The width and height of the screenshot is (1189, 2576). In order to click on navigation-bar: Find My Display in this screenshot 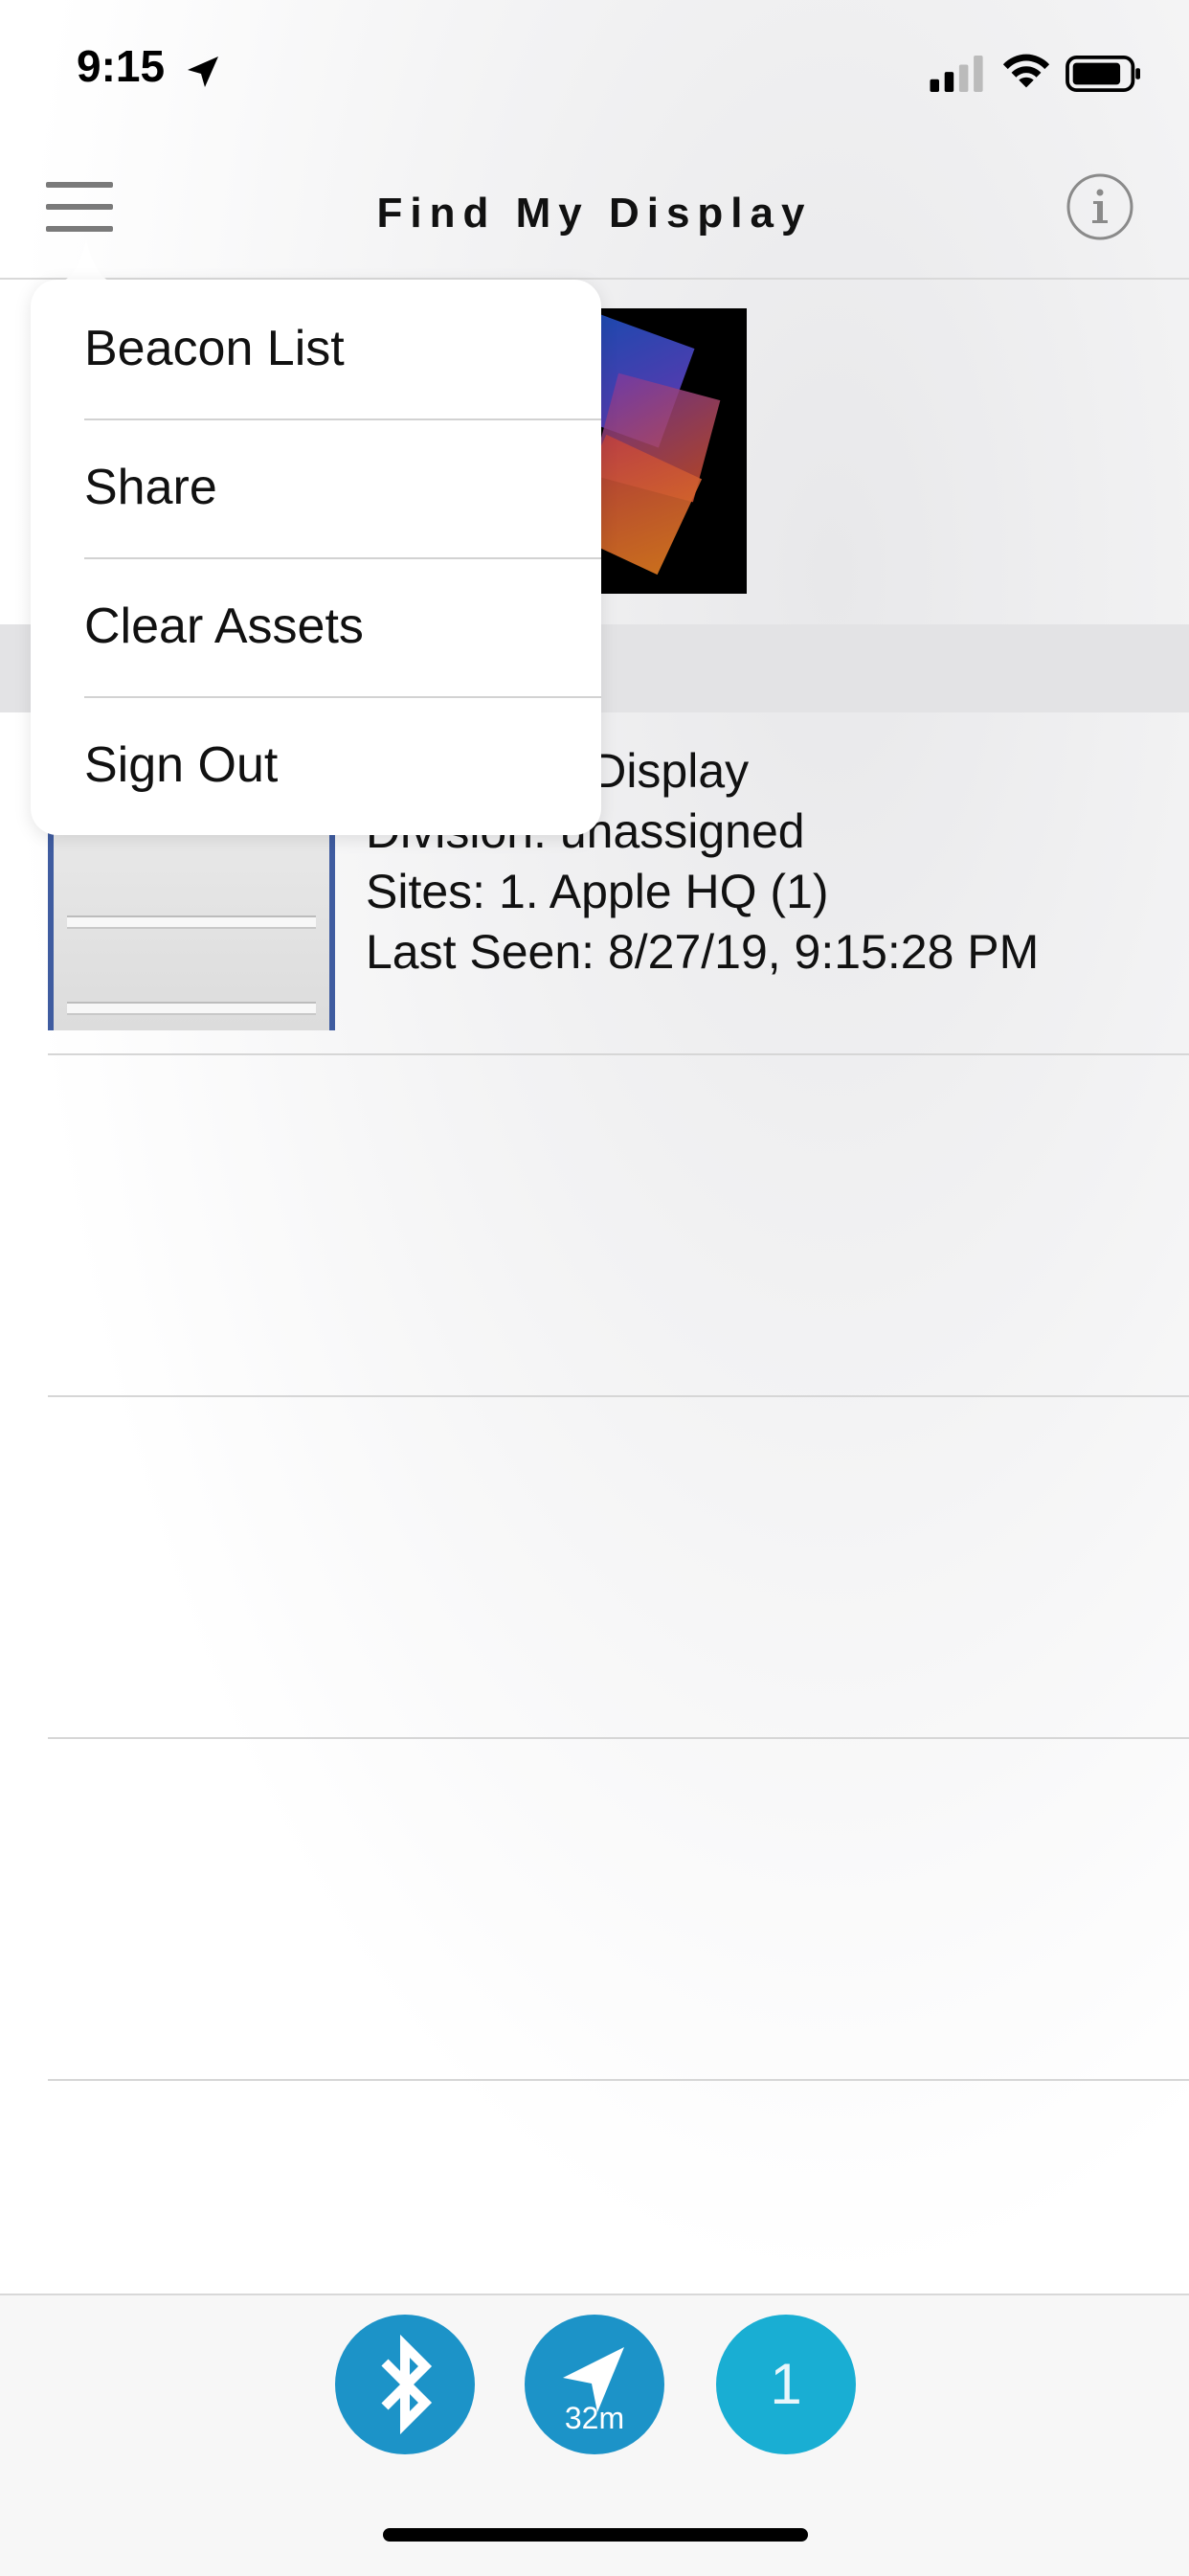, I will do `click(594, 212)`.